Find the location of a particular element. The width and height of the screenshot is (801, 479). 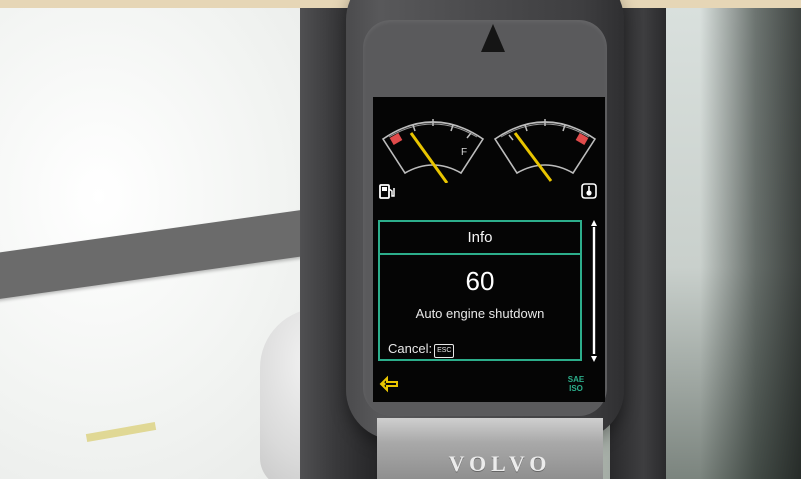

info-title: Info is located at coordinates (480, 237).